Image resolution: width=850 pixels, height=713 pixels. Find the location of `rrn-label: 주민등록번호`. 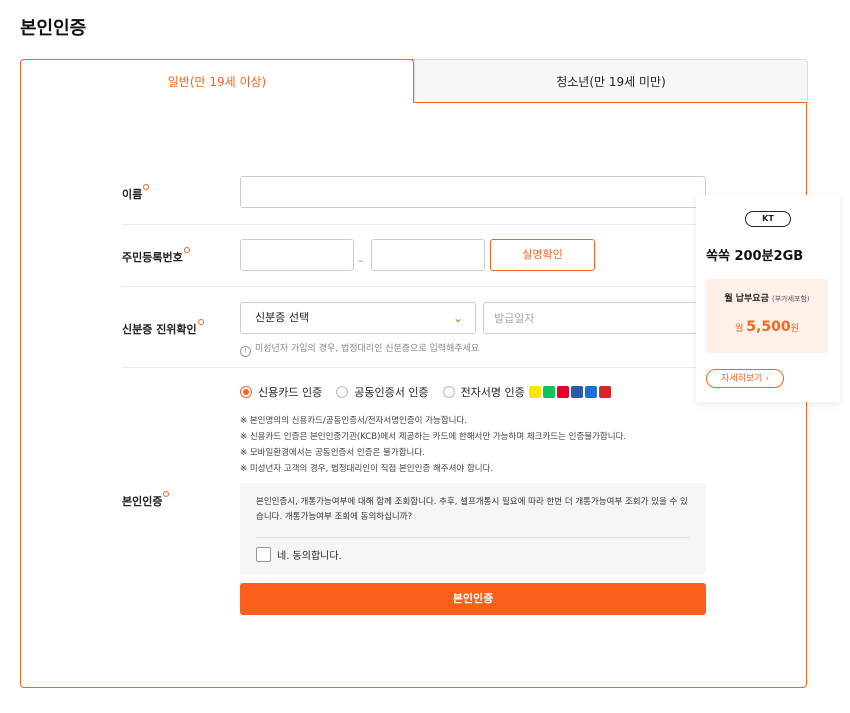

rrn-label: 주민등록번호 is located at coordinates (156, 256).